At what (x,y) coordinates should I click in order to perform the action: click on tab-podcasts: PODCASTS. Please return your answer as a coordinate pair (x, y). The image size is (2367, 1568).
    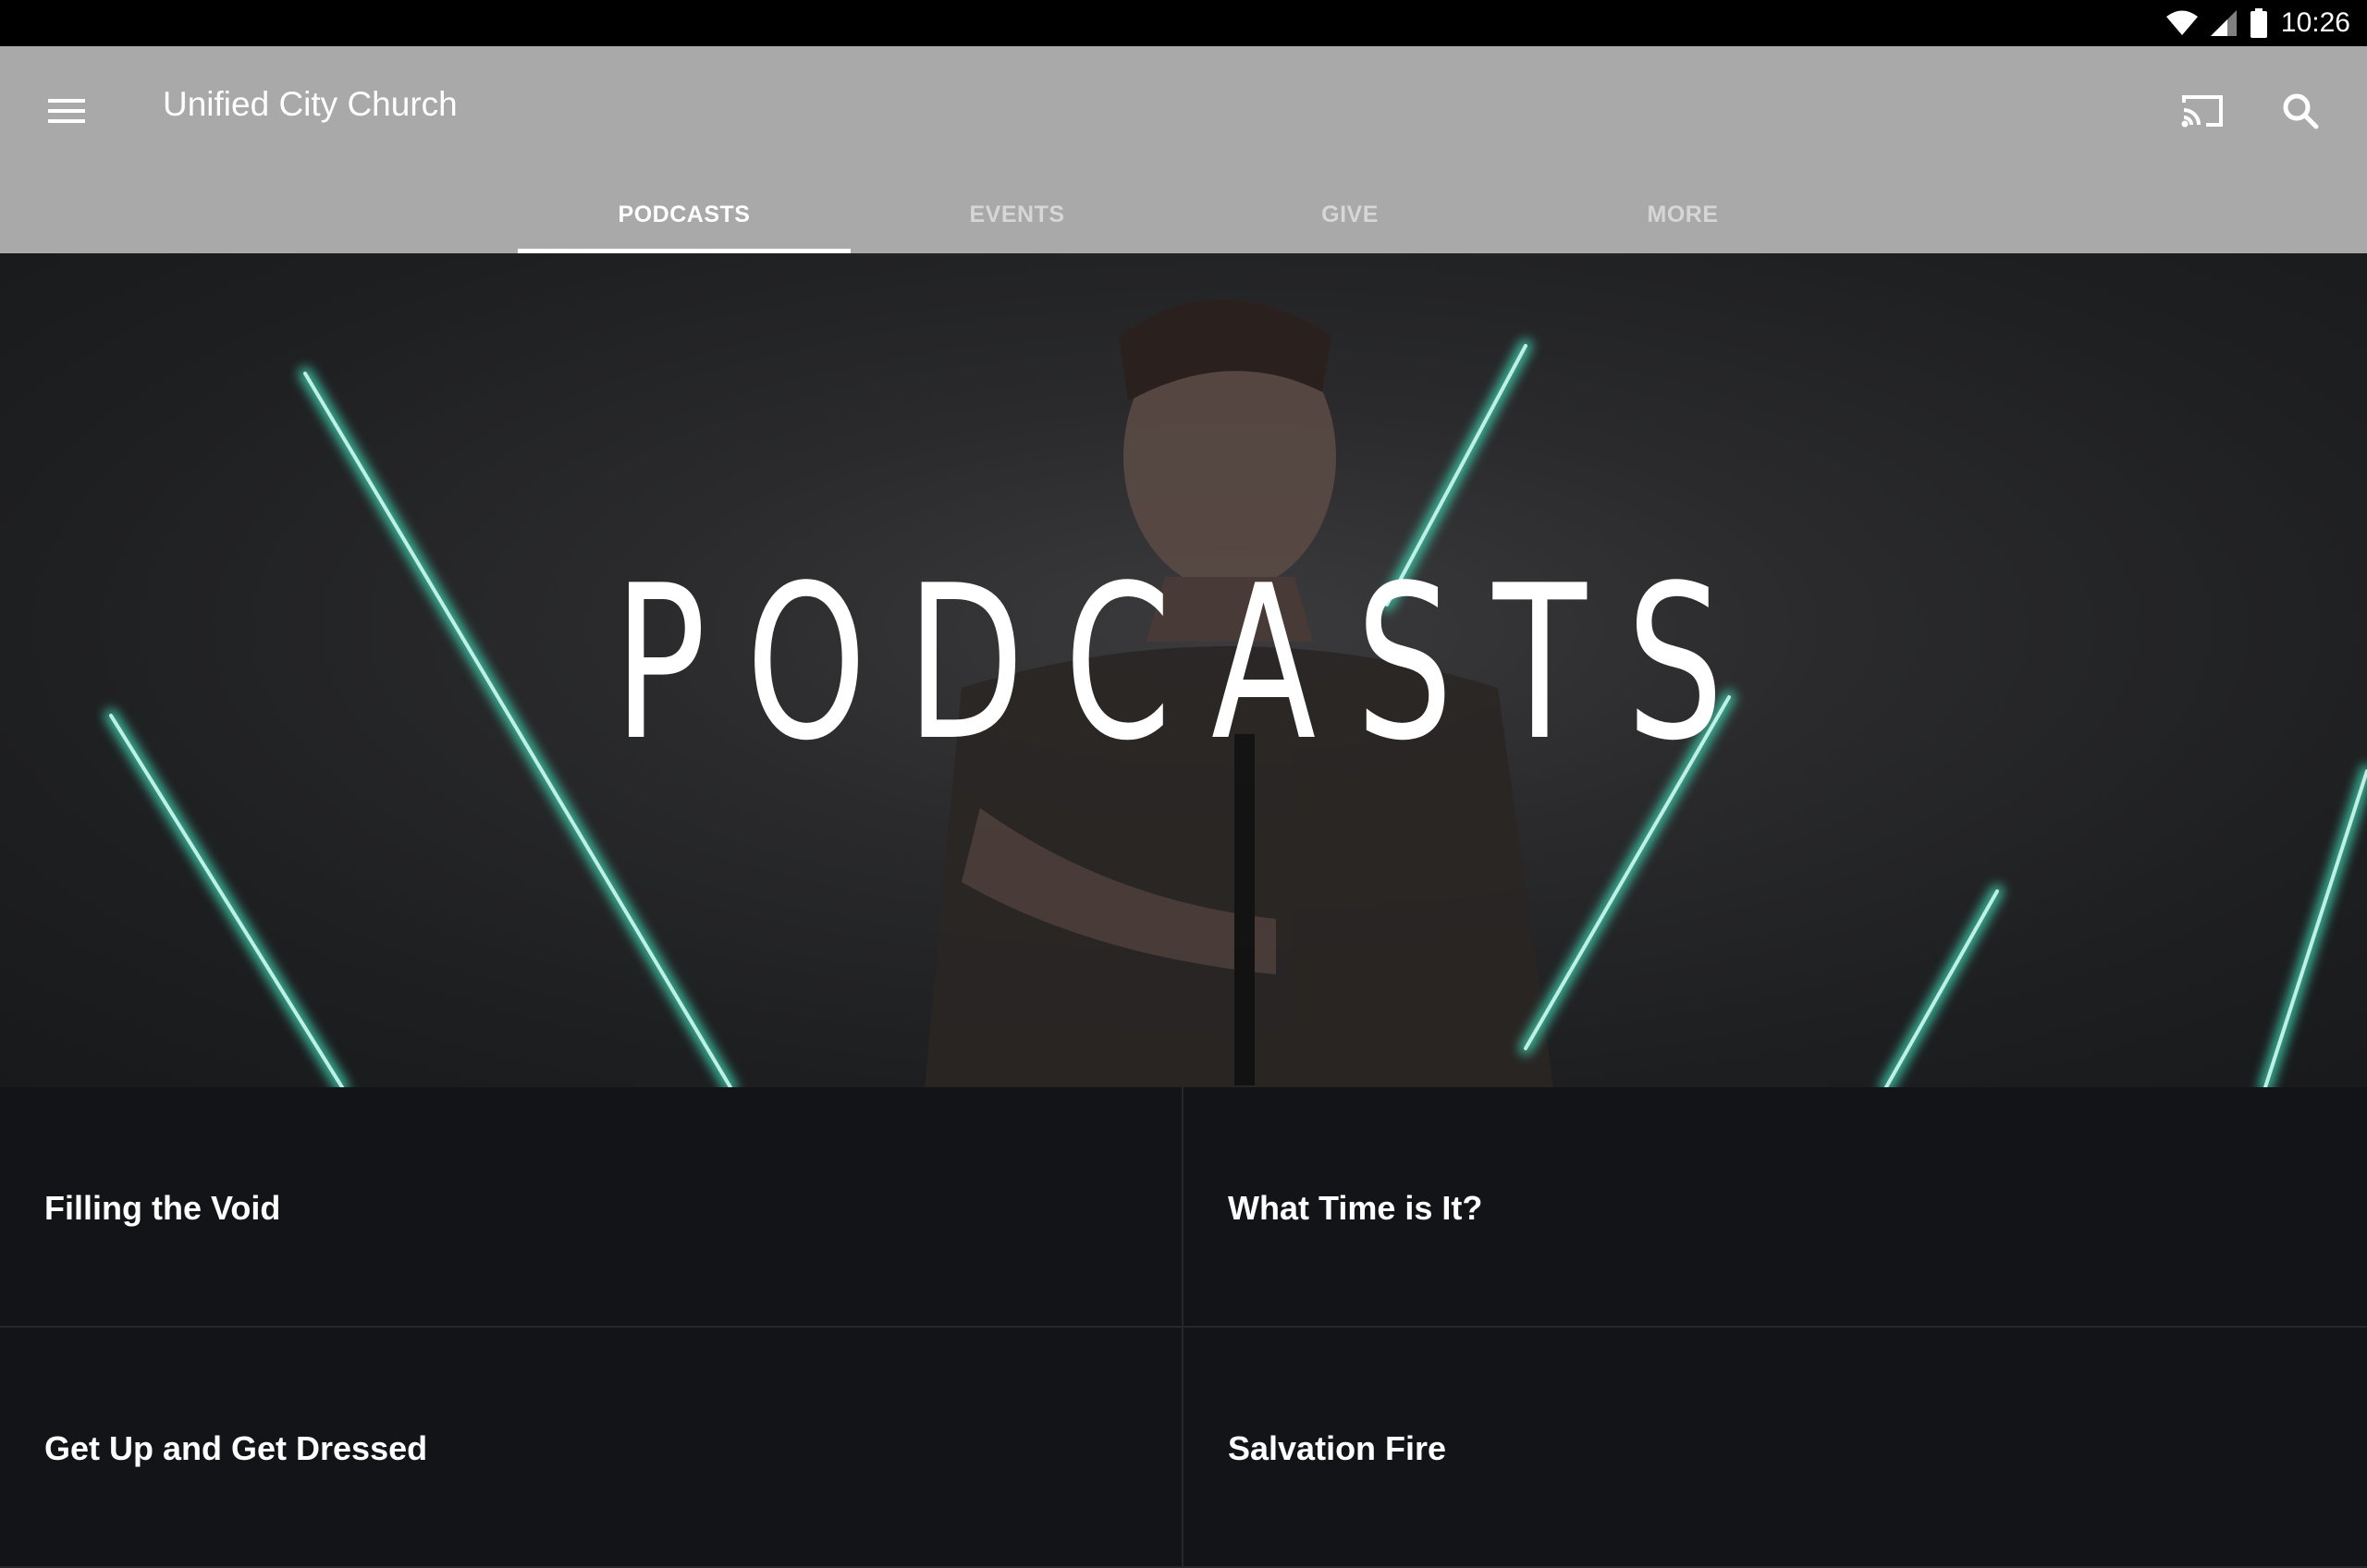
    Looking at the image, I should click on (684, 215).